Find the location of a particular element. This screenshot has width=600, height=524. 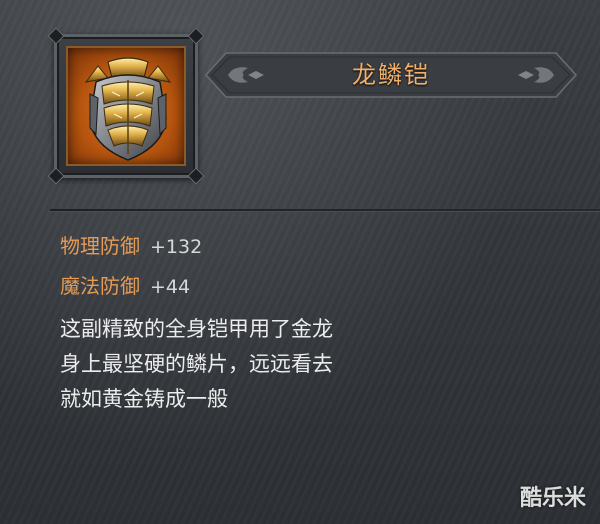

description-line: 就如黄金铸成一般 is located at coordinates (144, 399).